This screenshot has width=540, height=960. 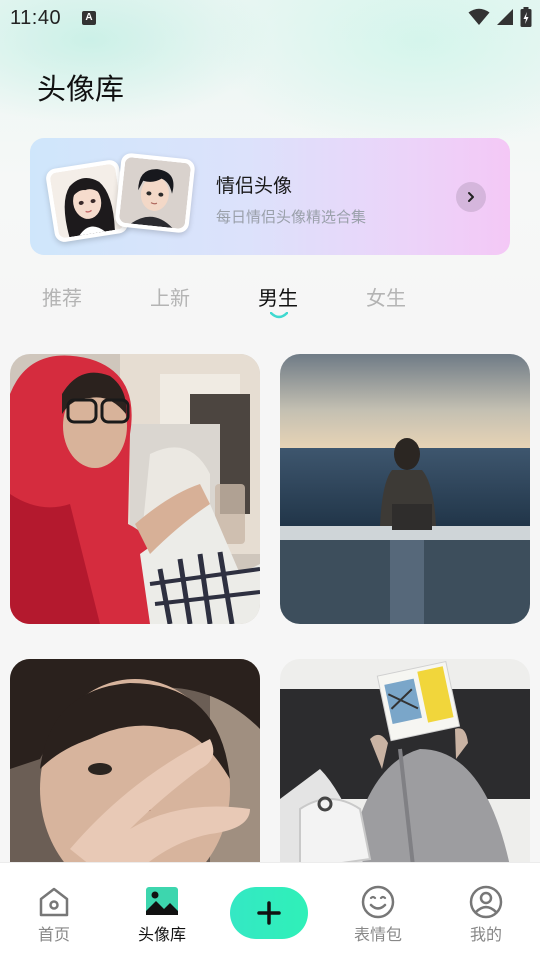 I want to click on nav-home-label: 首页, so click(x=53, y=934).